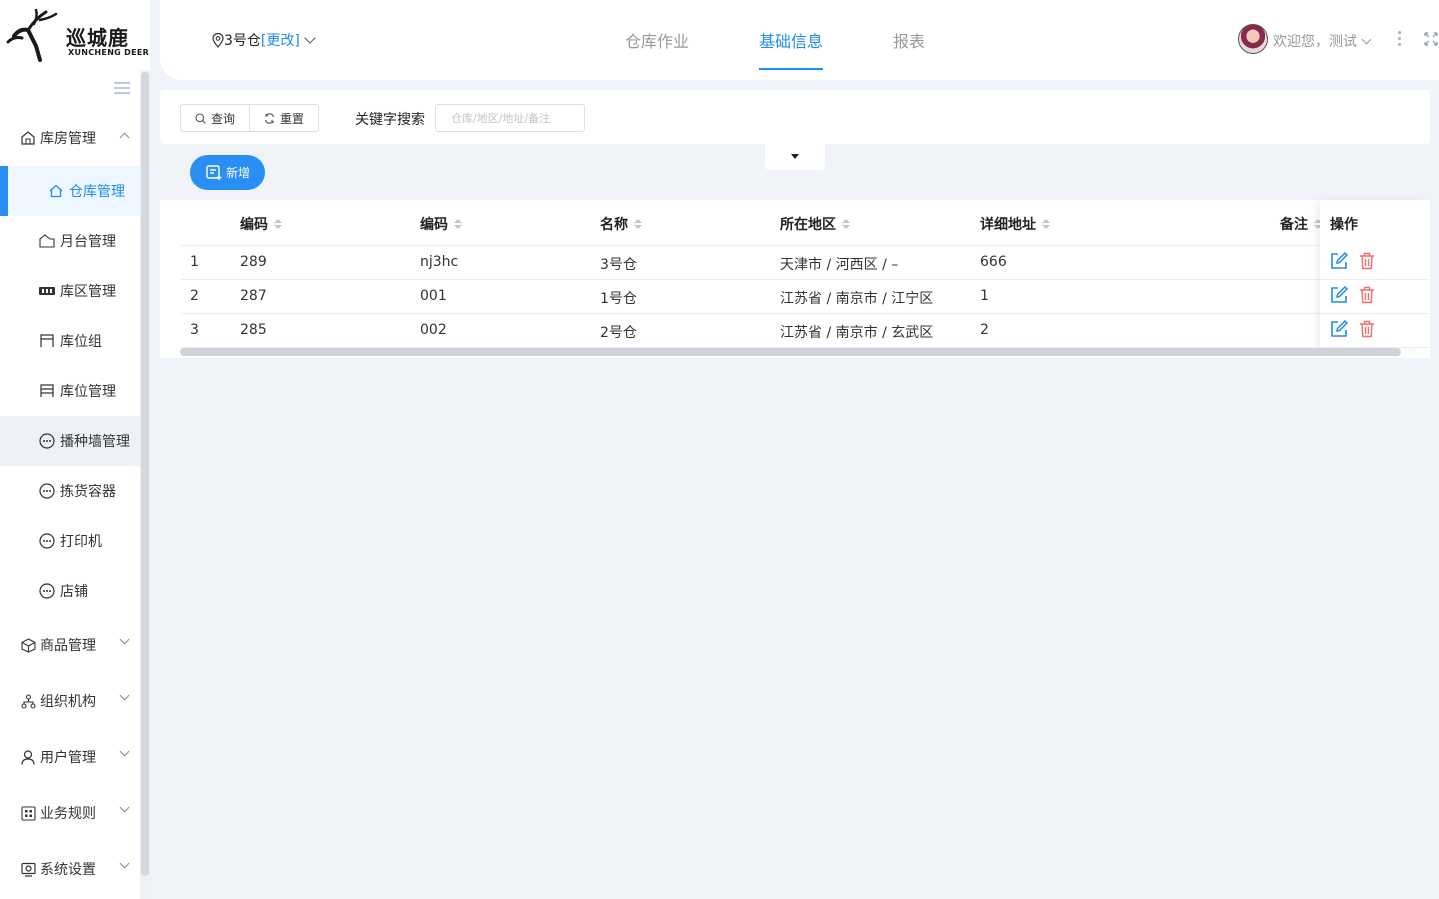 Image resolution: width=1439 pixels, height=899 pixels. What do you see at coordinates (1253, 39) in the screenshot?
I see `avatar` at bounding box center [1253, 39].